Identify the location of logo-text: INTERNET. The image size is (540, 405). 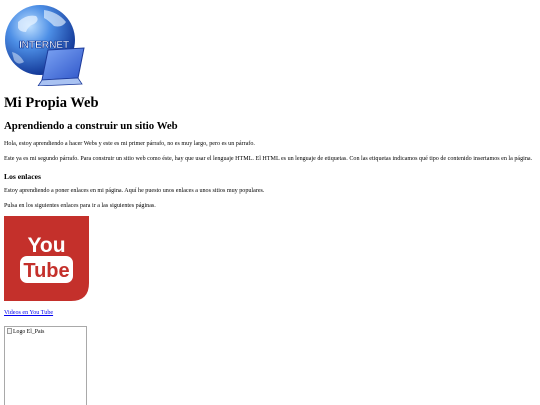
(44, 45).